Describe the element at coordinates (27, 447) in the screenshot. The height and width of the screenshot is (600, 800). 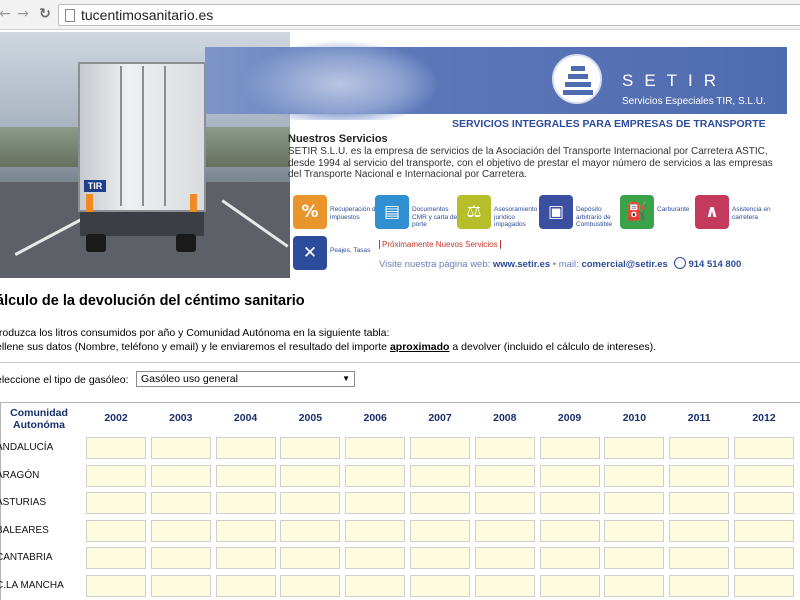
I see `region-label: ANDALUCÍA` at that location.